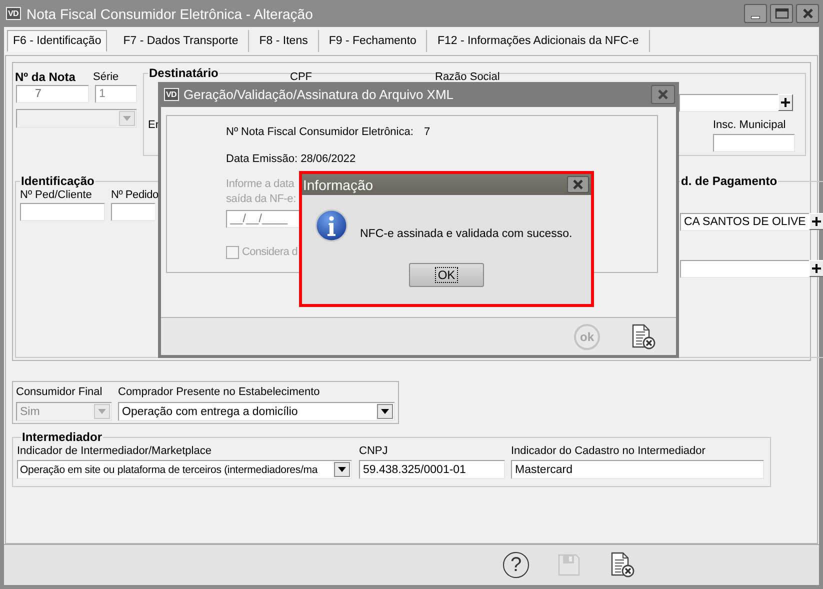  Describe the element at coordinates (446, 275) in the screenshot. I see `ok-button: OK` at that location.